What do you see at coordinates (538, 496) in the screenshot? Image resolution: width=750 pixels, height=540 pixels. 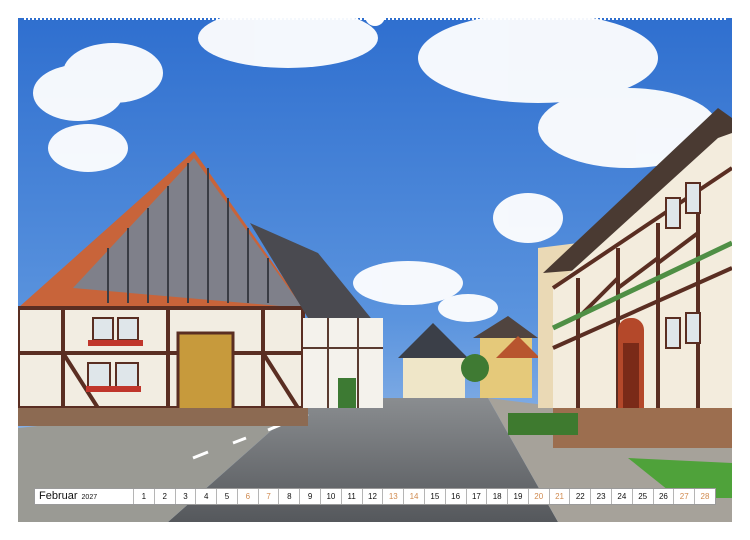 I see `day-cell: 20` at bounding box center [538, 496].